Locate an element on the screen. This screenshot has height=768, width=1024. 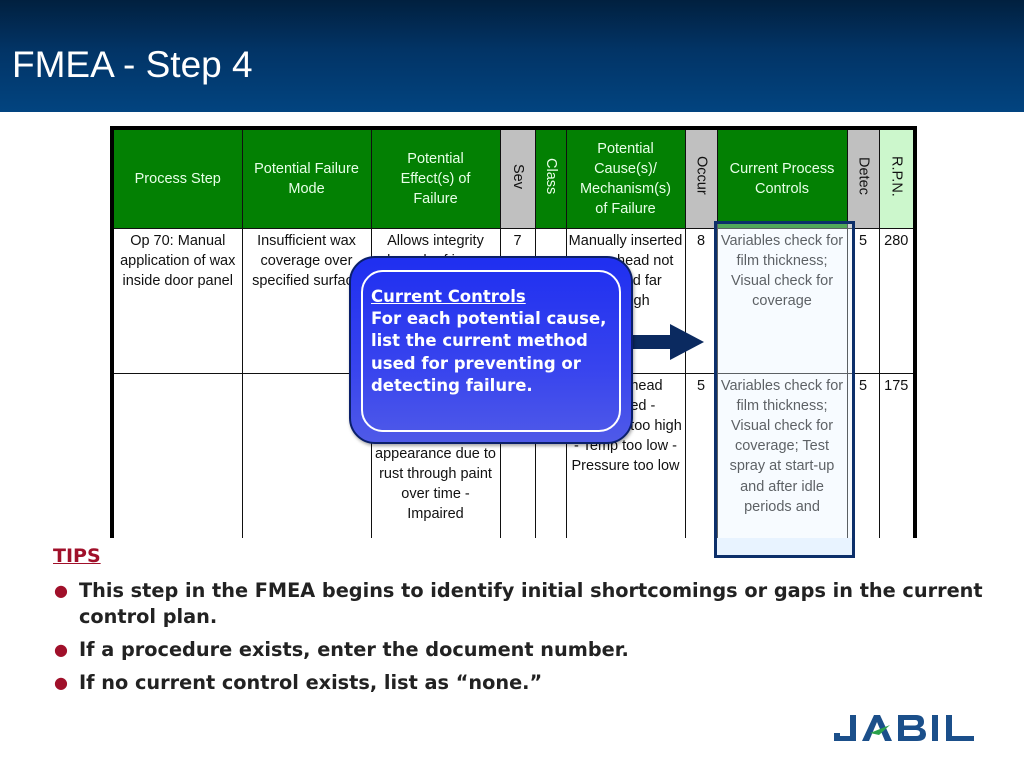
jabil-logo is located at coordinates (904, 728).